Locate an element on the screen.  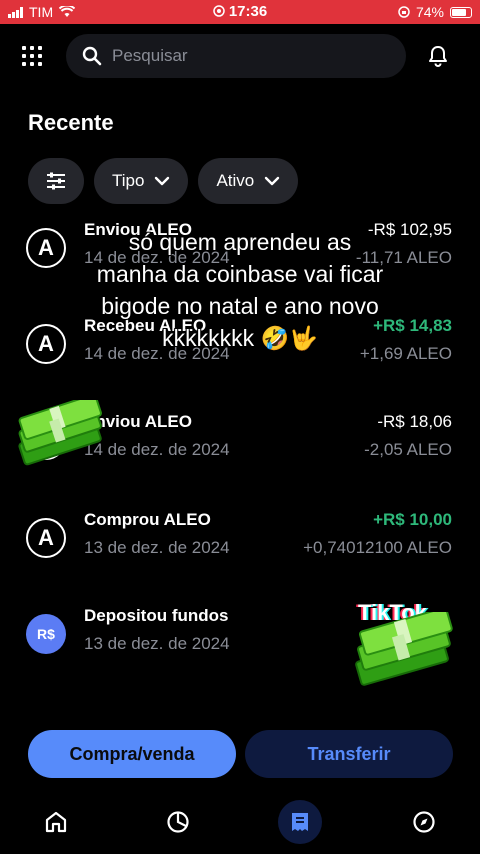
pie-chart-icon is located at coordinates (178, 822).